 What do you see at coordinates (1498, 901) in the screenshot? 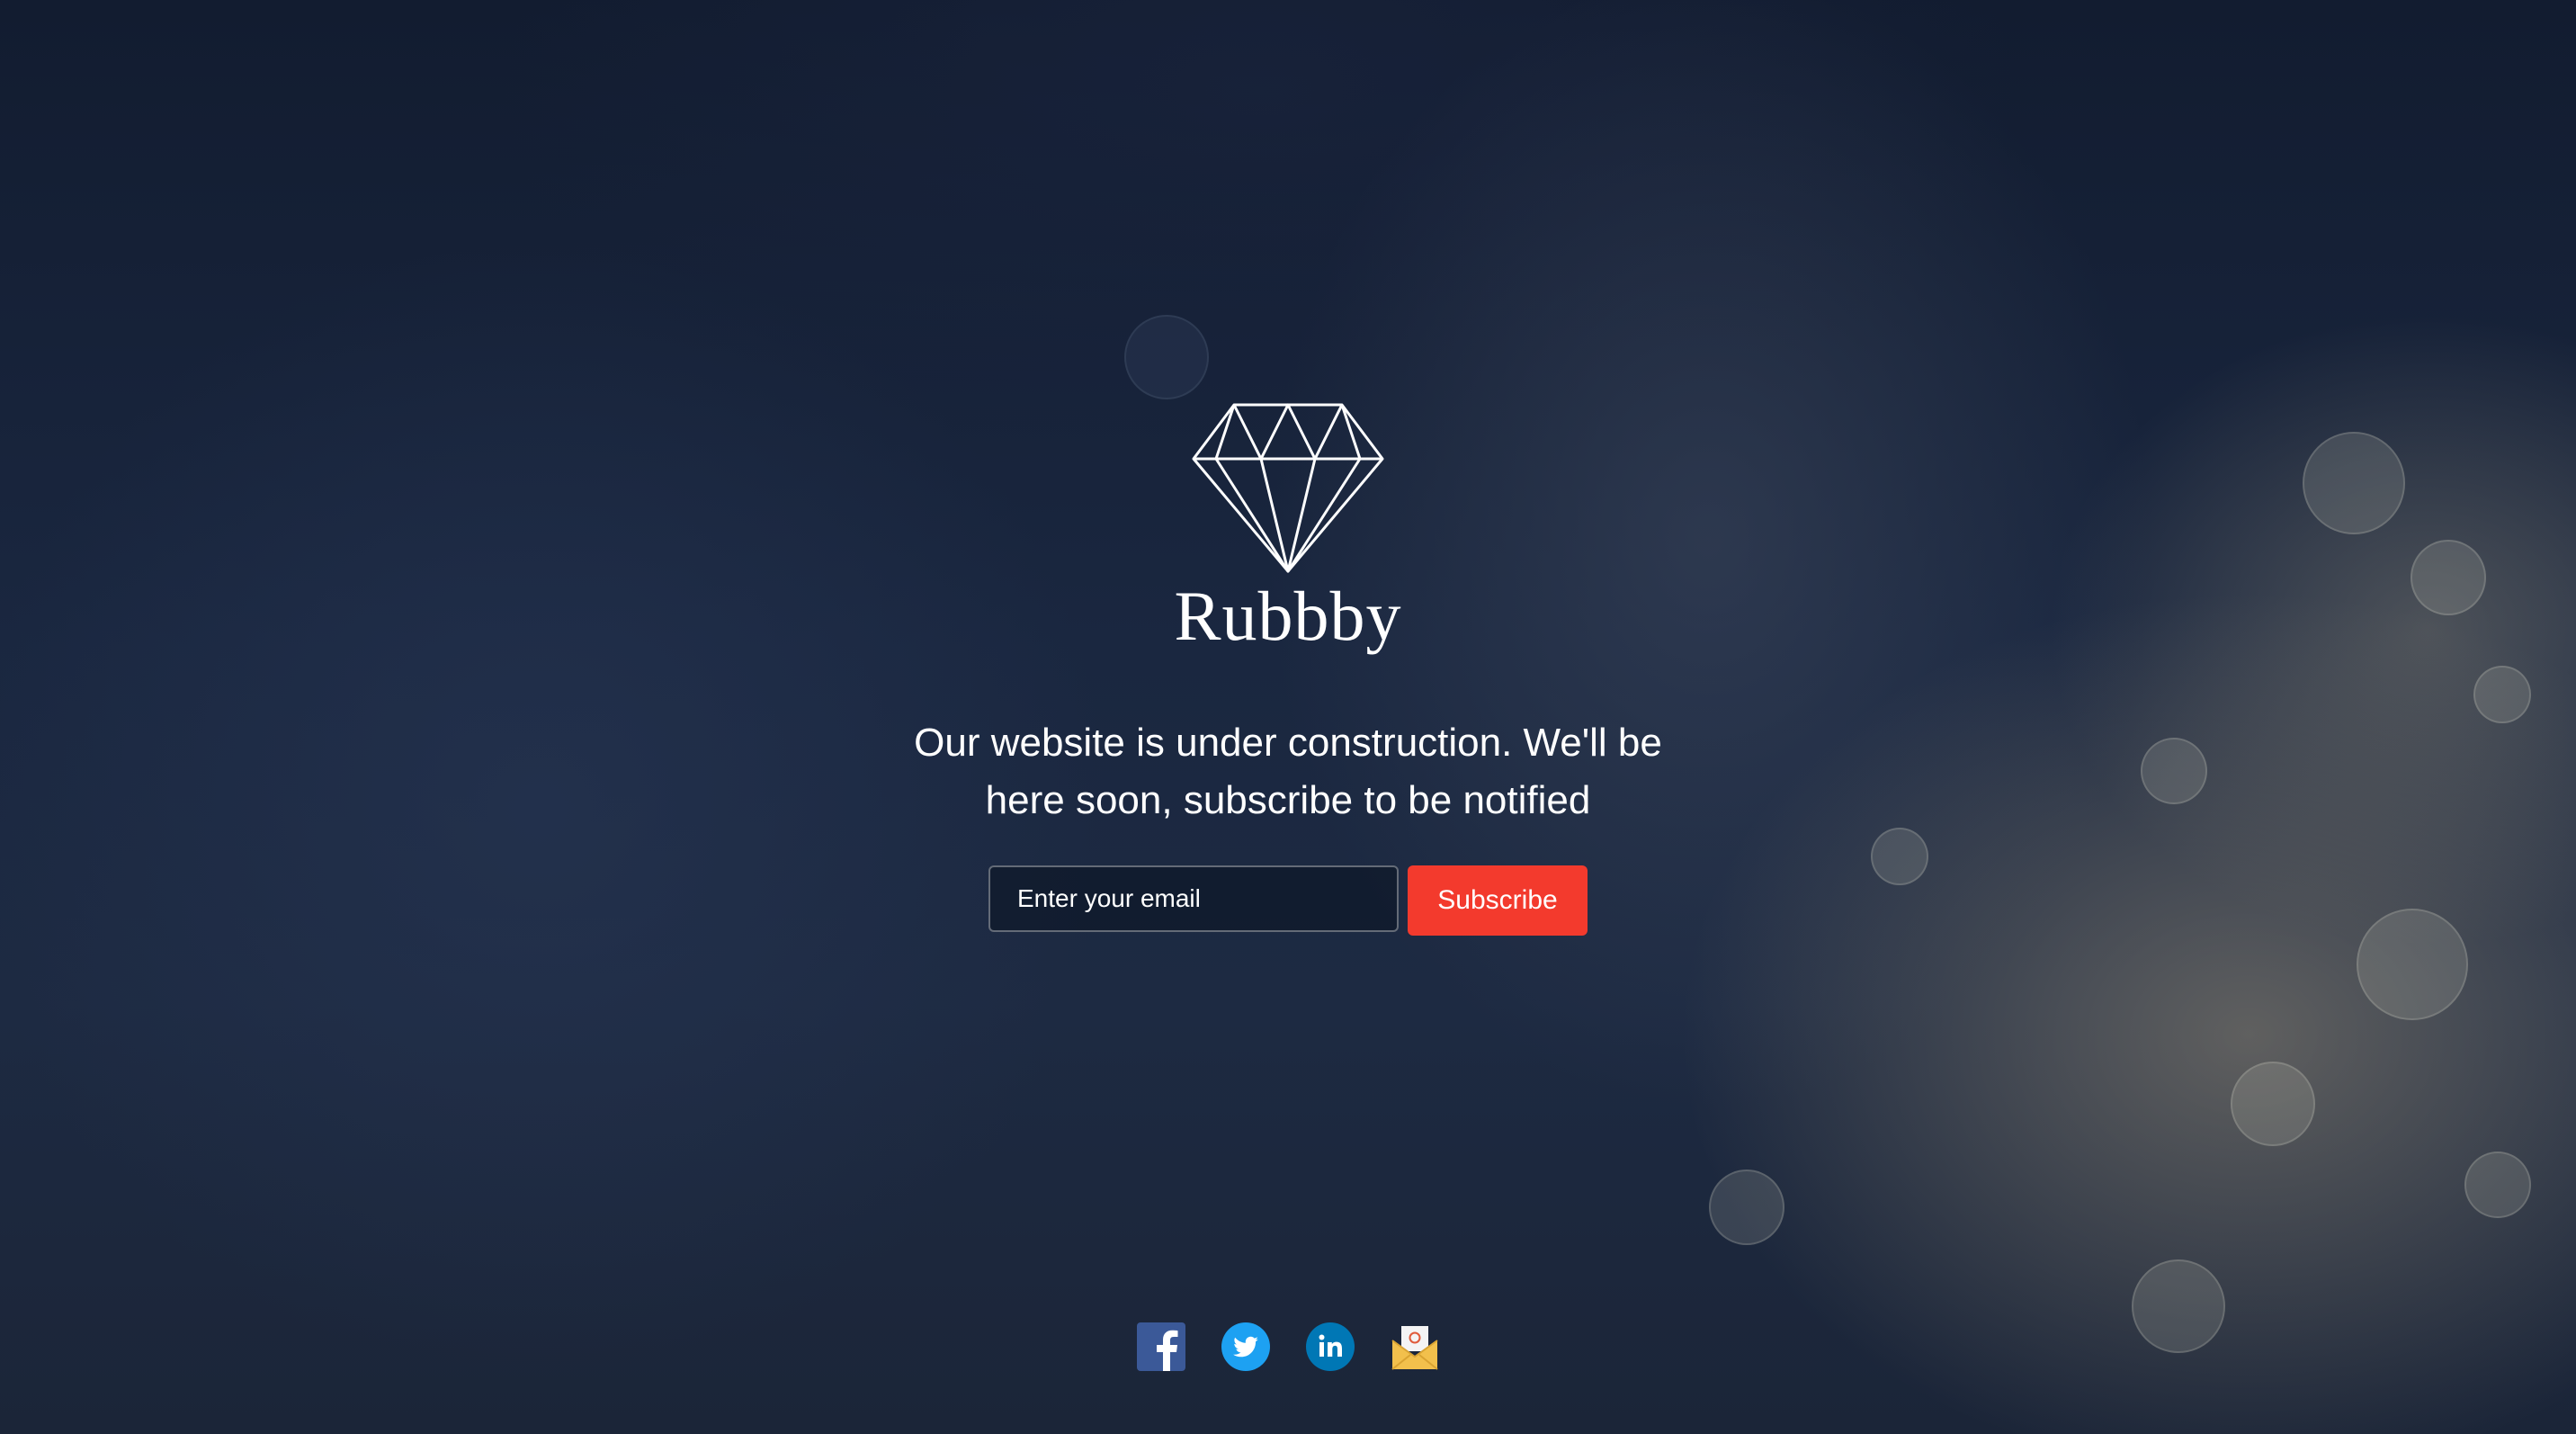
I see `subscribe-button: Subscribe` at bounding box center [1498, 901].